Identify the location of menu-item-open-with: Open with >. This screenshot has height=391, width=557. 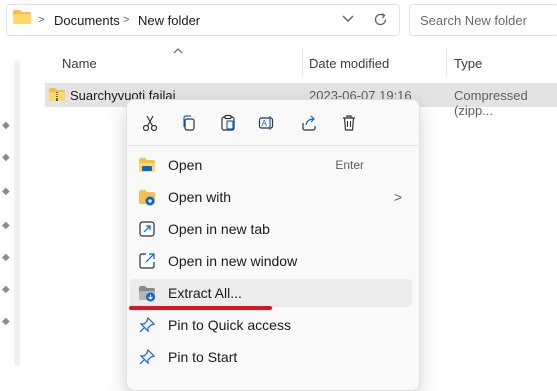
(271, 197).